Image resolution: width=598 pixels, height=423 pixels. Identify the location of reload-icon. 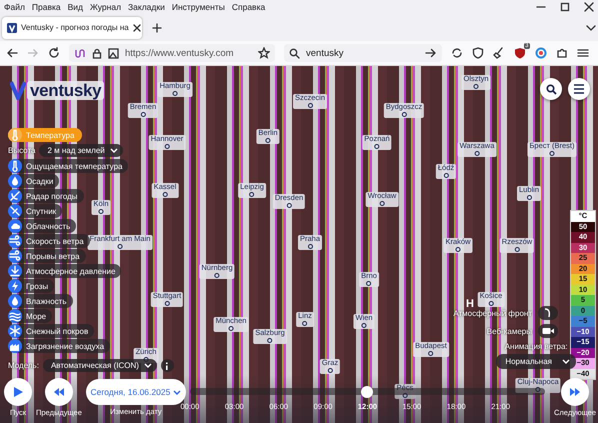
(54, 53).